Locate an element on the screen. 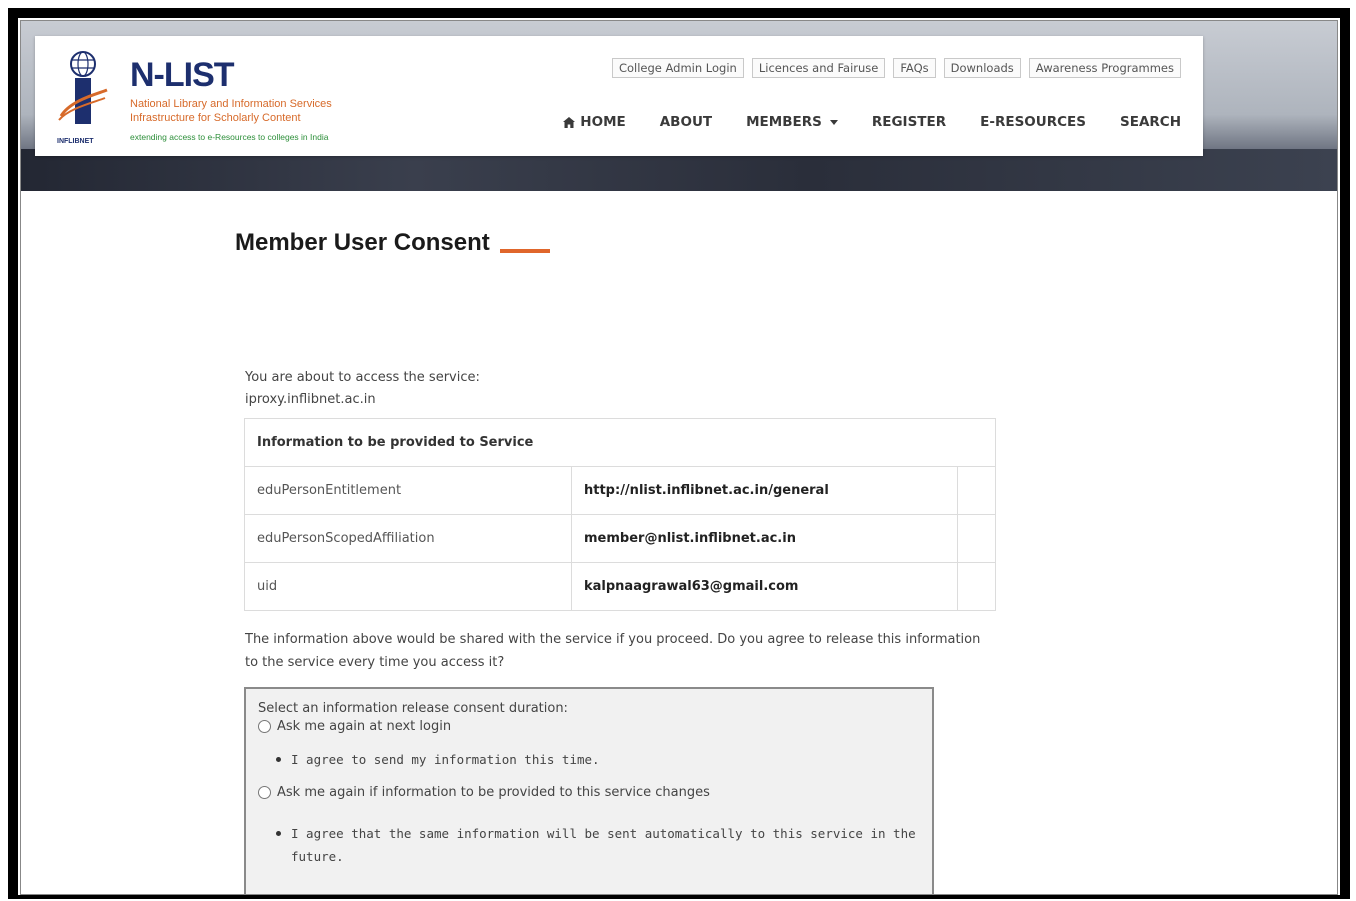 This screenshot has width=1356, height=901. nav-about: ABOUT is located at coordinates (686, 122).